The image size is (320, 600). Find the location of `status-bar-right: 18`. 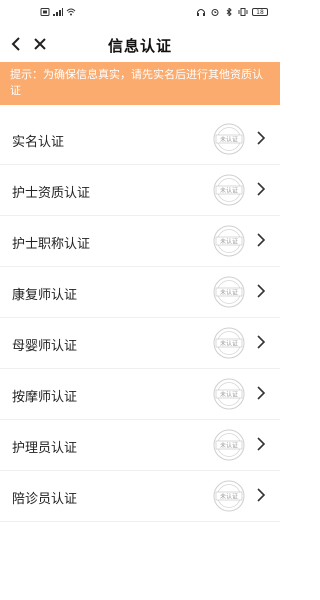

status-bar-right: 18 is located at coordinates (232, 12).